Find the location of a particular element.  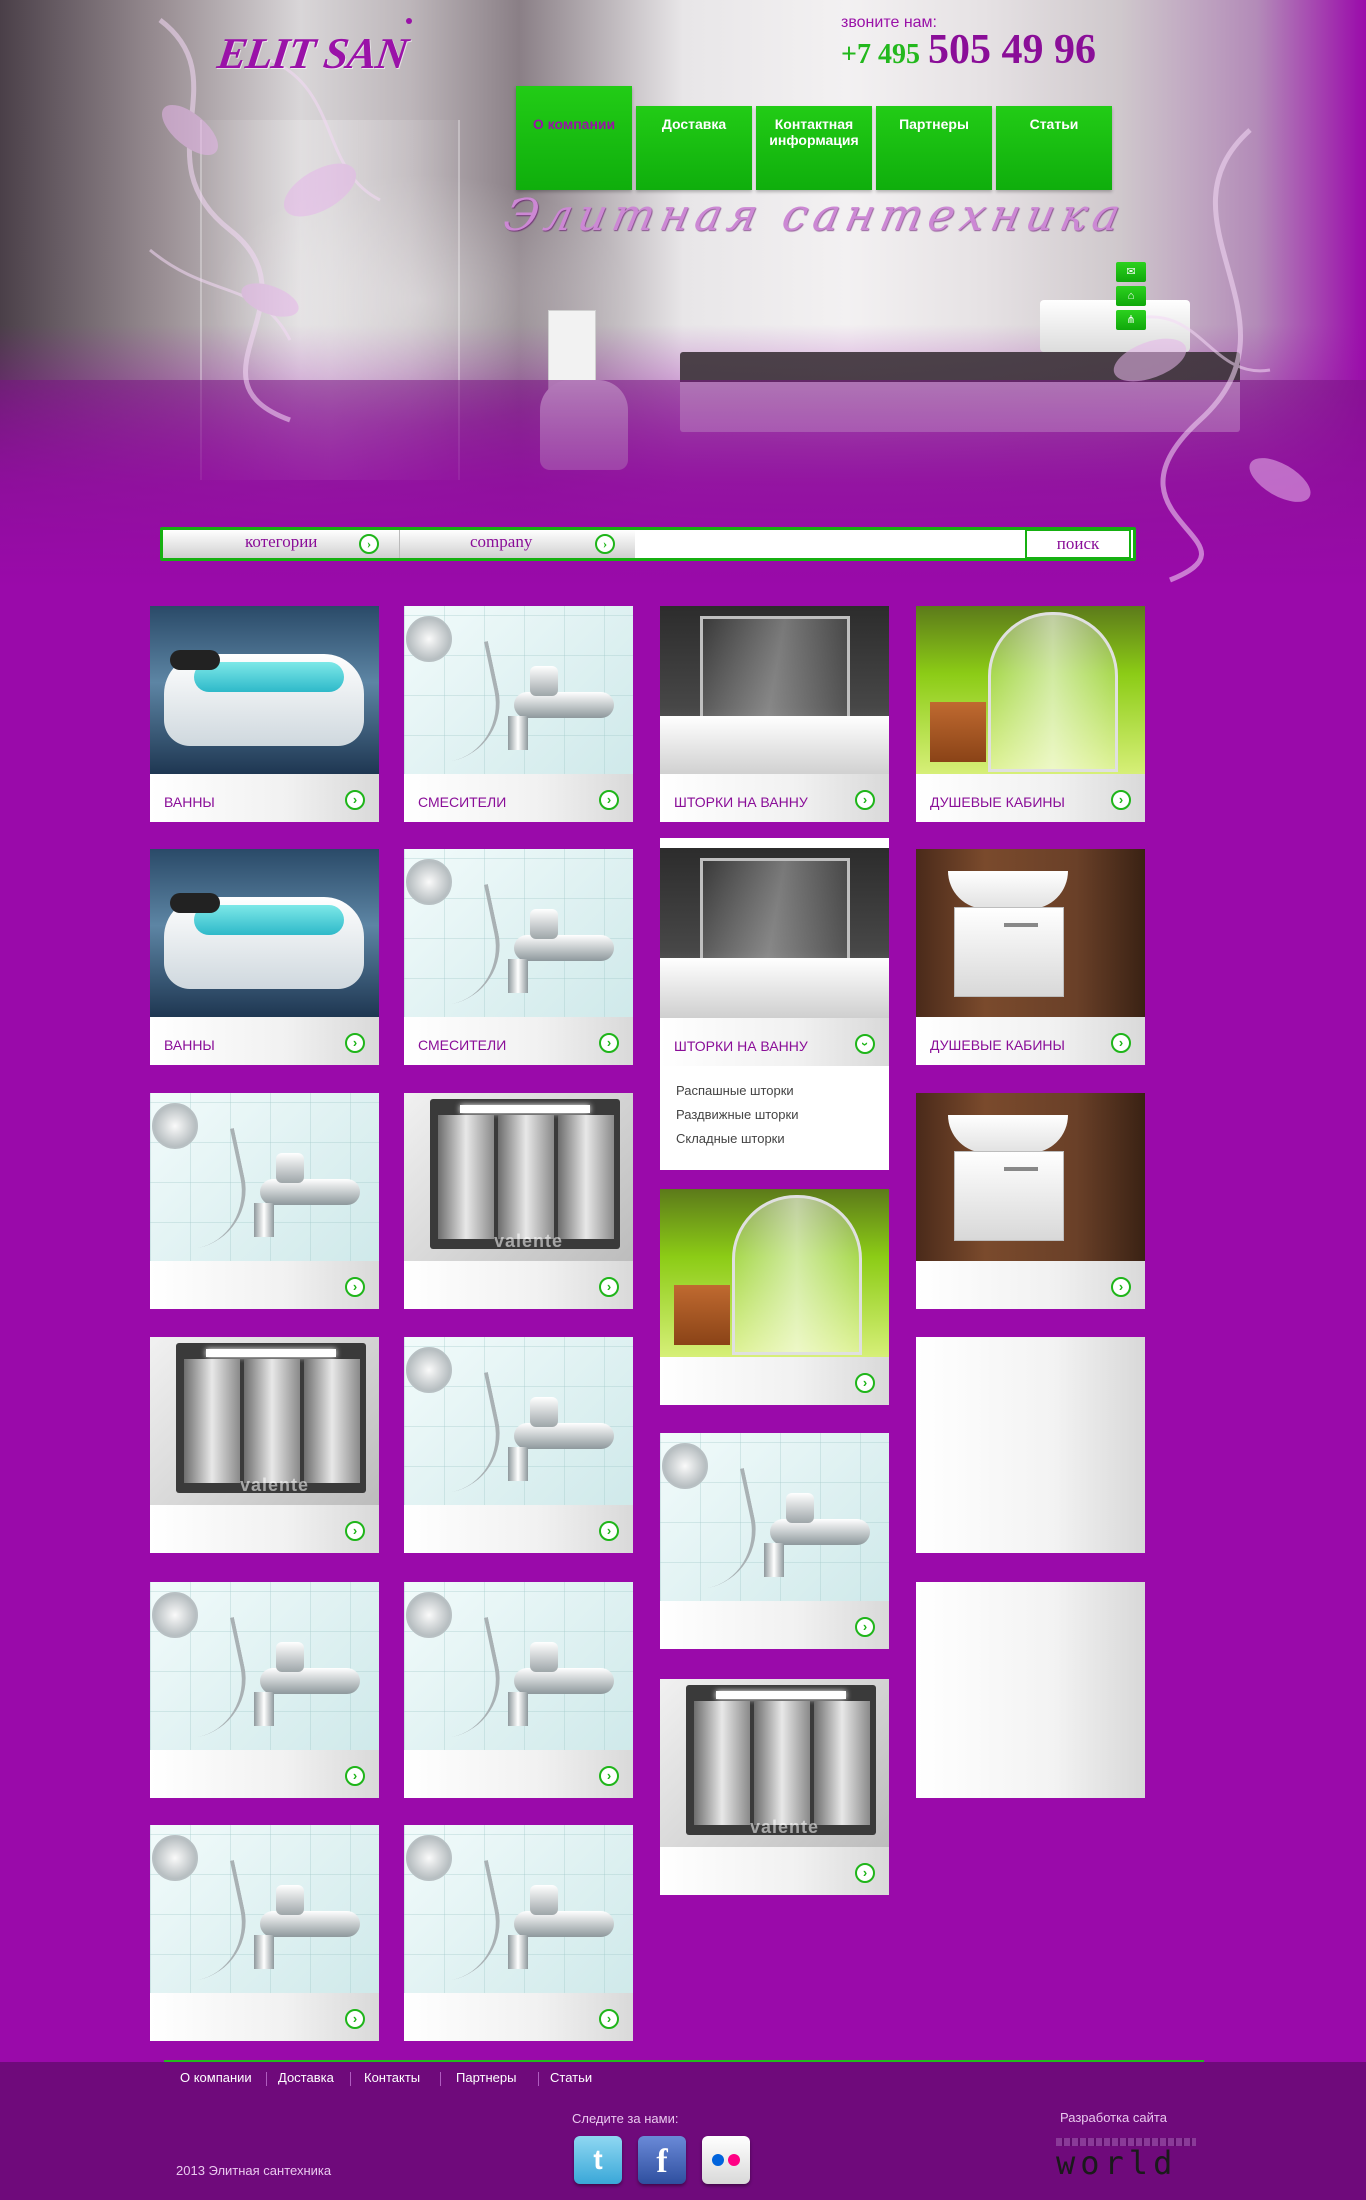

submenu-item-swing: Распашные шторки is located at coordinates (737, 1090).